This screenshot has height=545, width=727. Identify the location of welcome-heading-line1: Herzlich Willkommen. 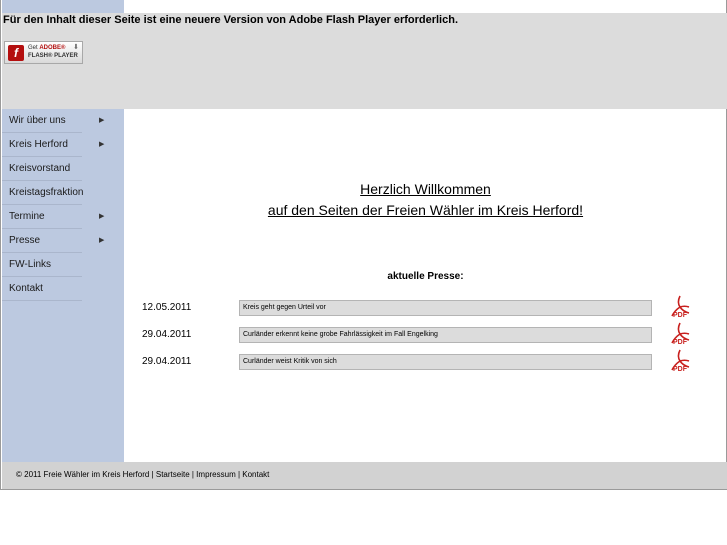
(425, 189).